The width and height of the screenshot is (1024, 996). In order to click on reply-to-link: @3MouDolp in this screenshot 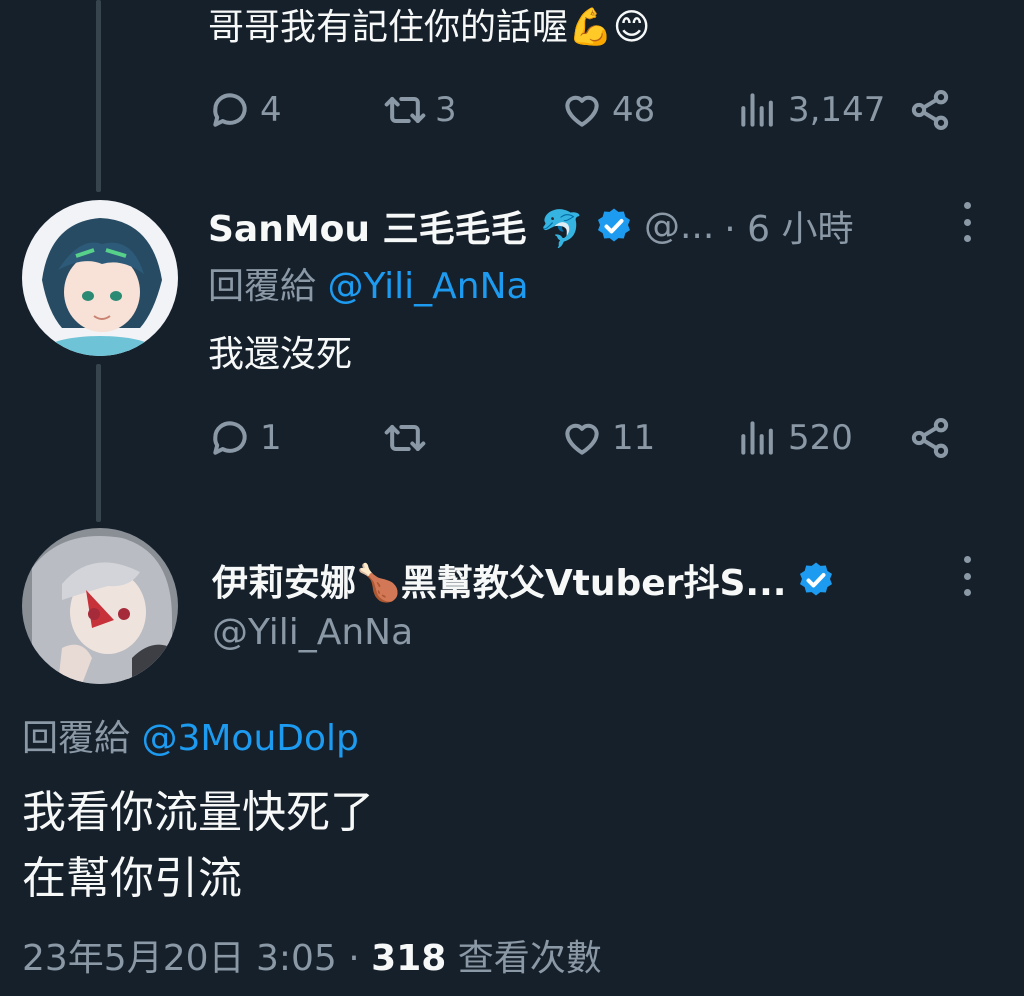, I will do `click(249, 738)`.